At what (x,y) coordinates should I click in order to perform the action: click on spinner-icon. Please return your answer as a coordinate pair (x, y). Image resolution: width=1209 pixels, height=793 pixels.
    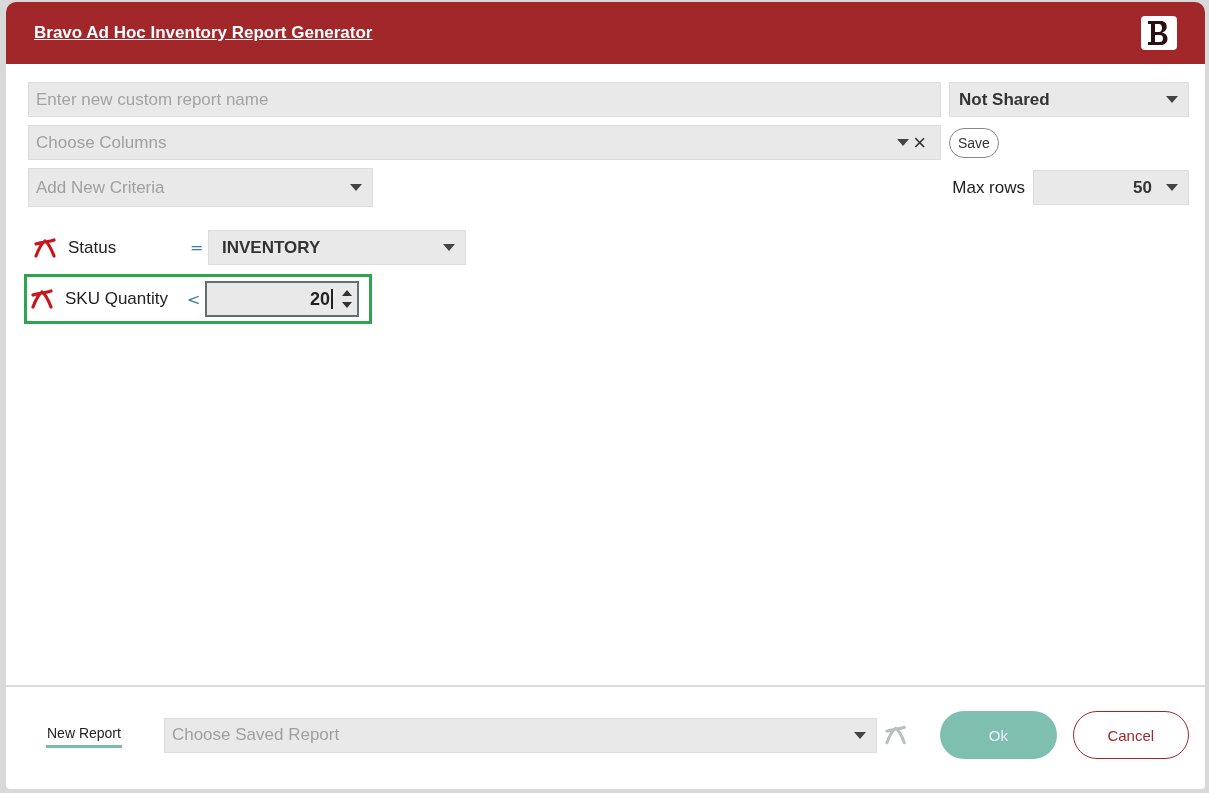
    Looking at the image, I should click on (347, 299).